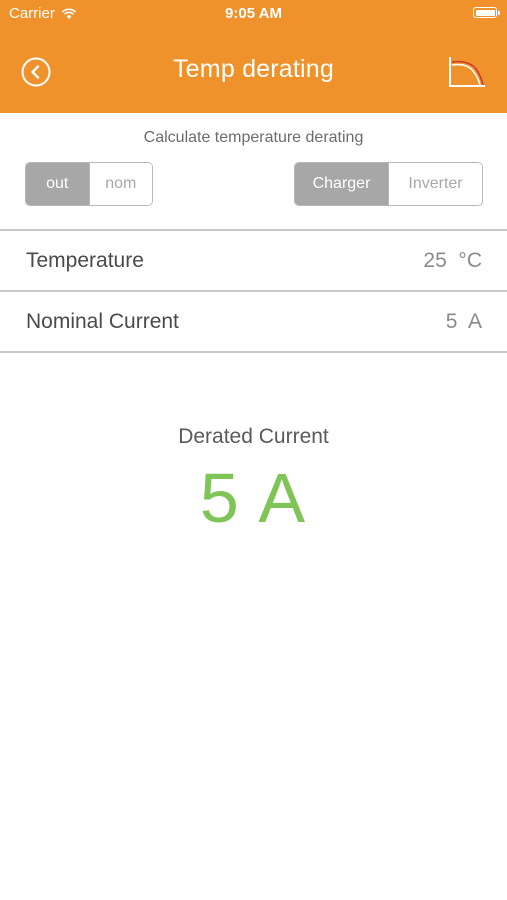  I want to click on status-time: 9:05 AM, so click(253, 13).